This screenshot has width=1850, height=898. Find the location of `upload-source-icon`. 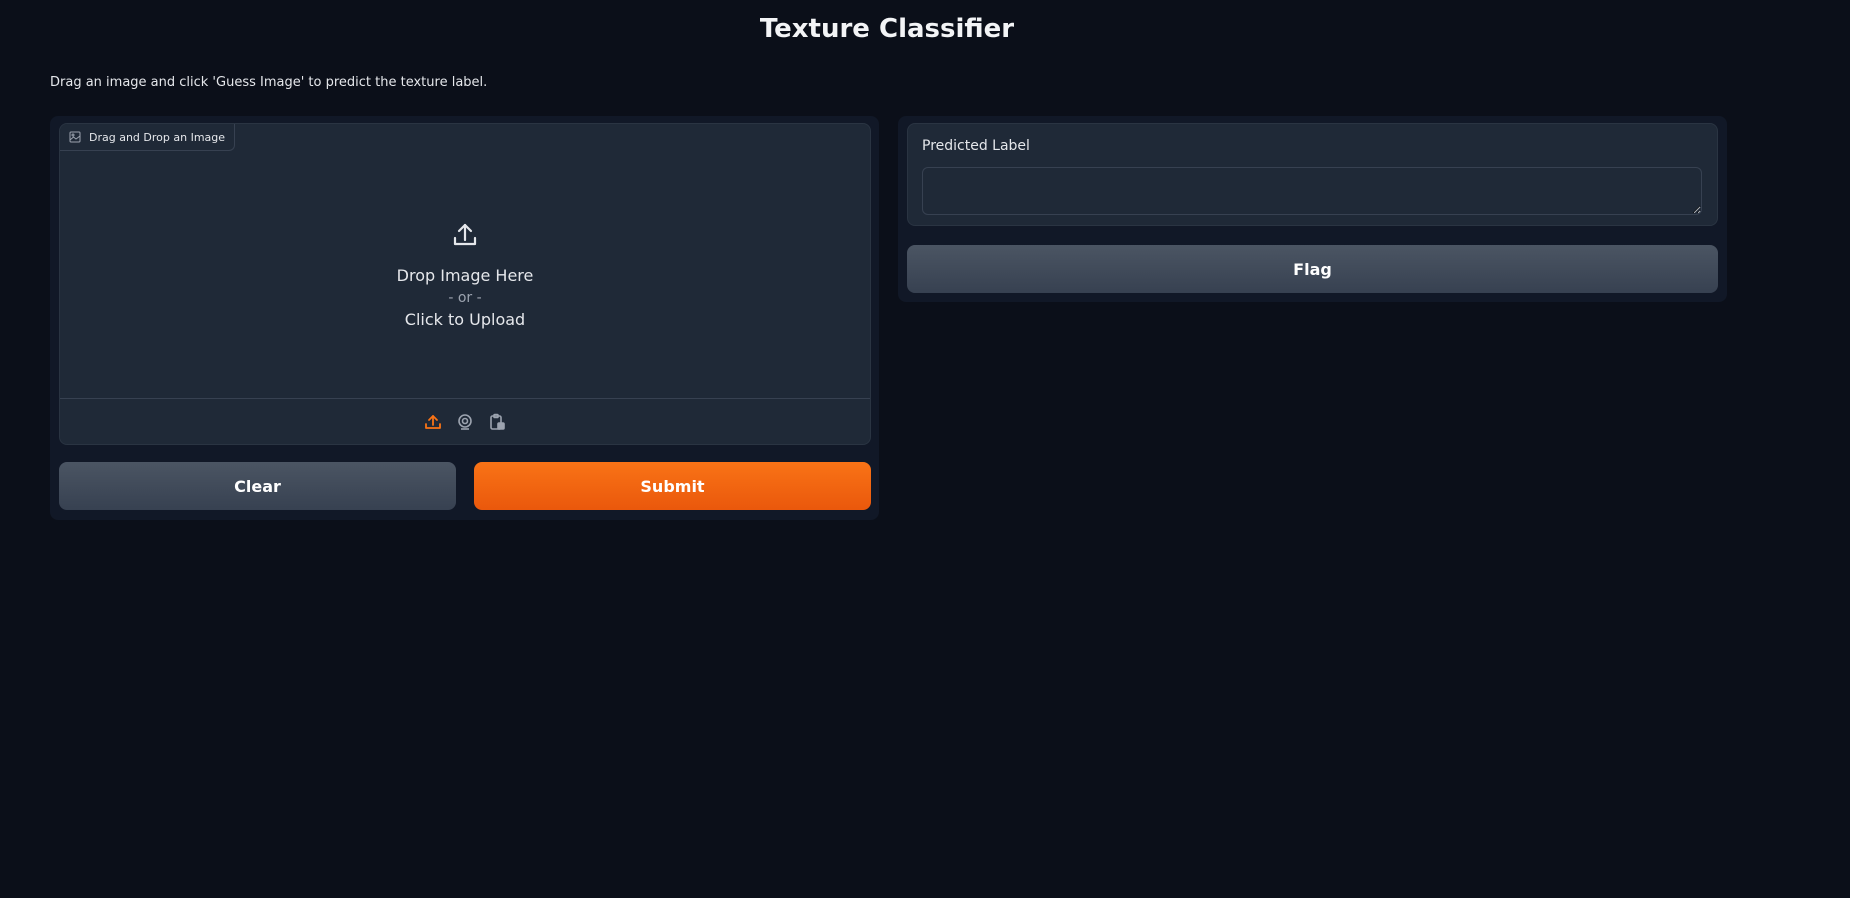

upload-source-icon is located at coordinates (433, 422).